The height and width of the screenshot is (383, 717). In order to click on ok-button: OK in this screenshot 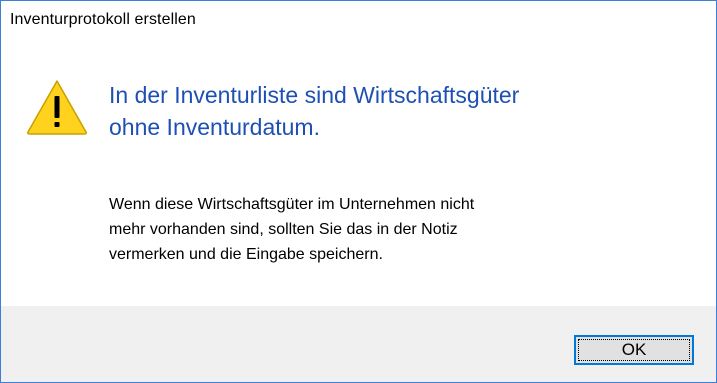, I will do `click(634, 350)`.